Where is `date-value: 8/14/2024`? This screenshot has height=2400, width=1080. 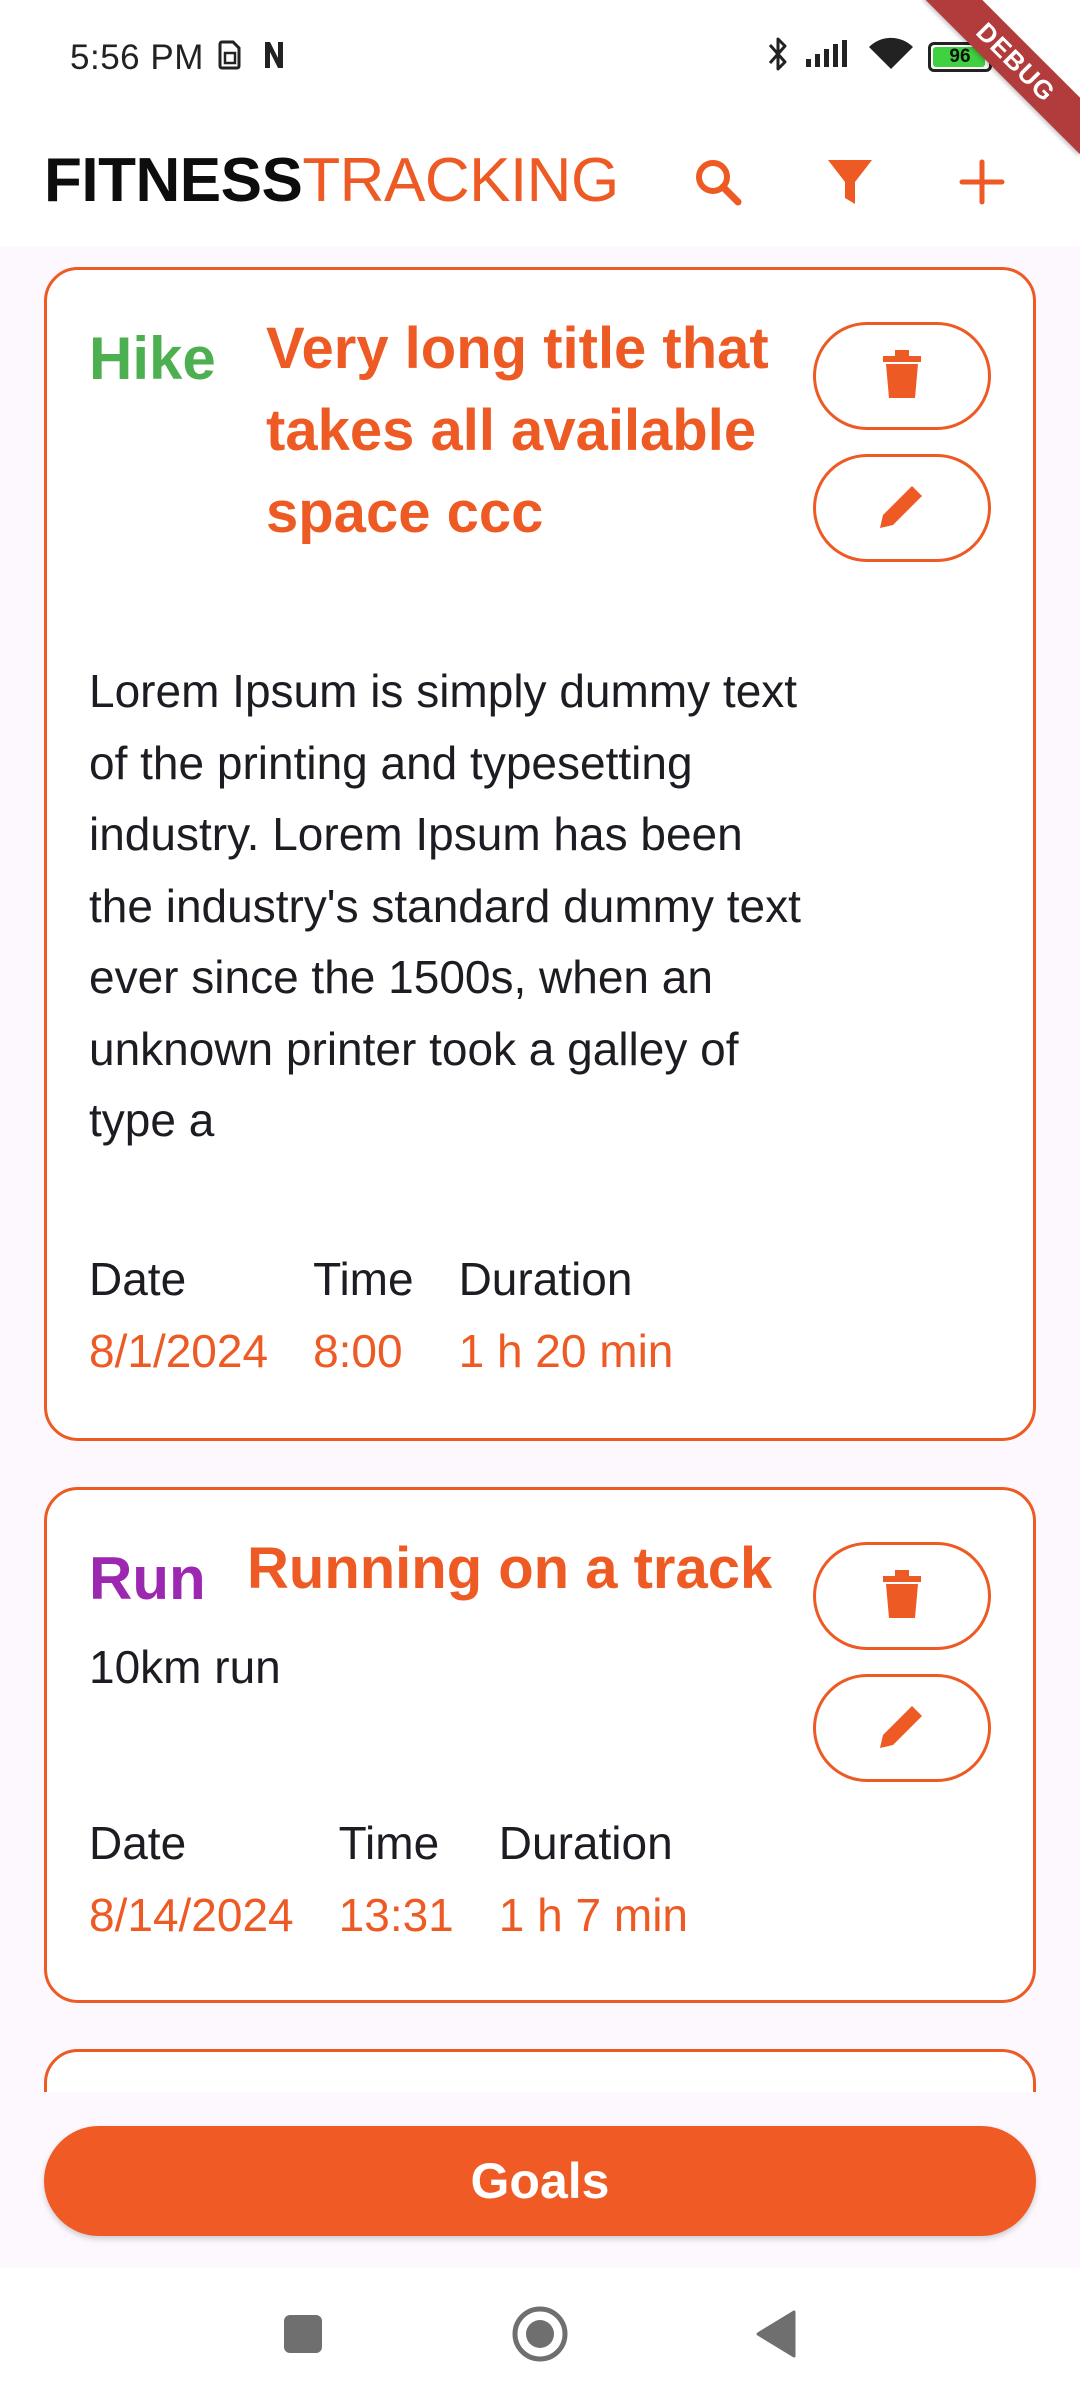
date-value: 8/14/2024 is located at coordinates (191, 1915).